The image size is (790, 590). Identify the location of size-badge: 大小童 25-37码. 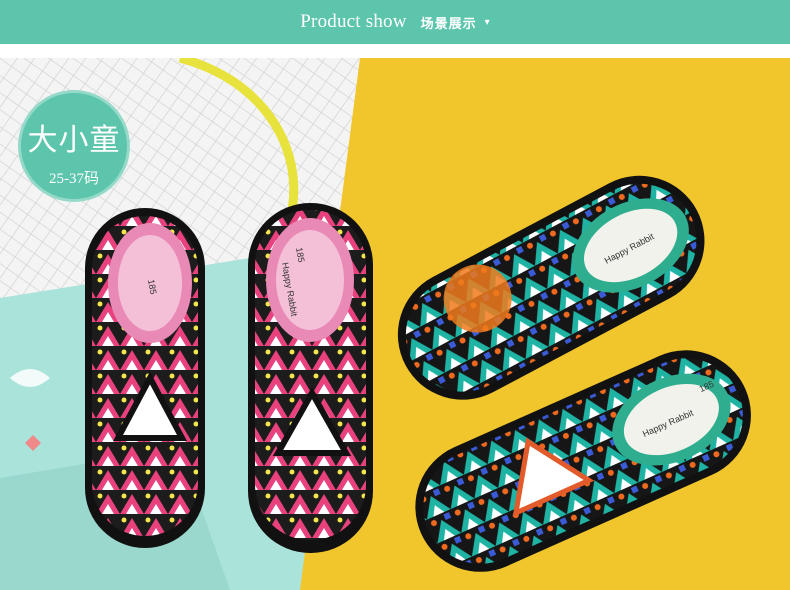
(74, 146).